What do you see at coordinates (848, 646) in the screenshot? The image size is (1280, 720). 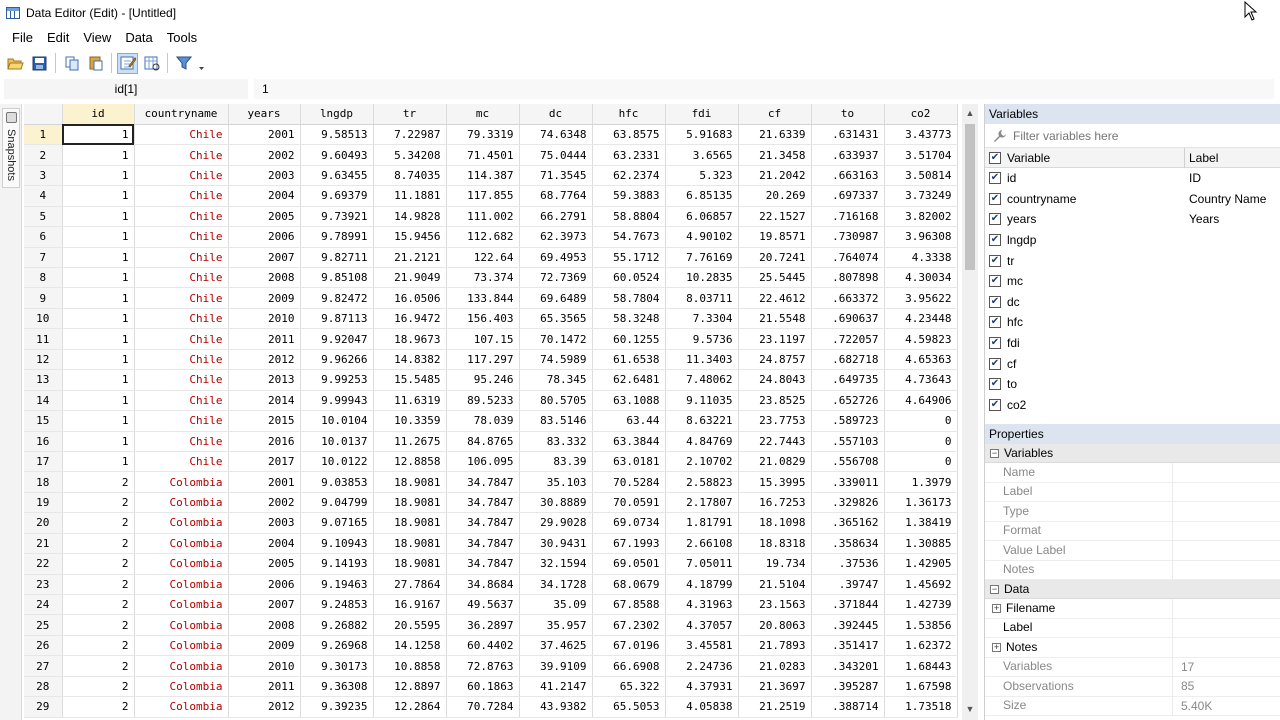 I see `cell-to: .351417` at bounding box center [848, 646].